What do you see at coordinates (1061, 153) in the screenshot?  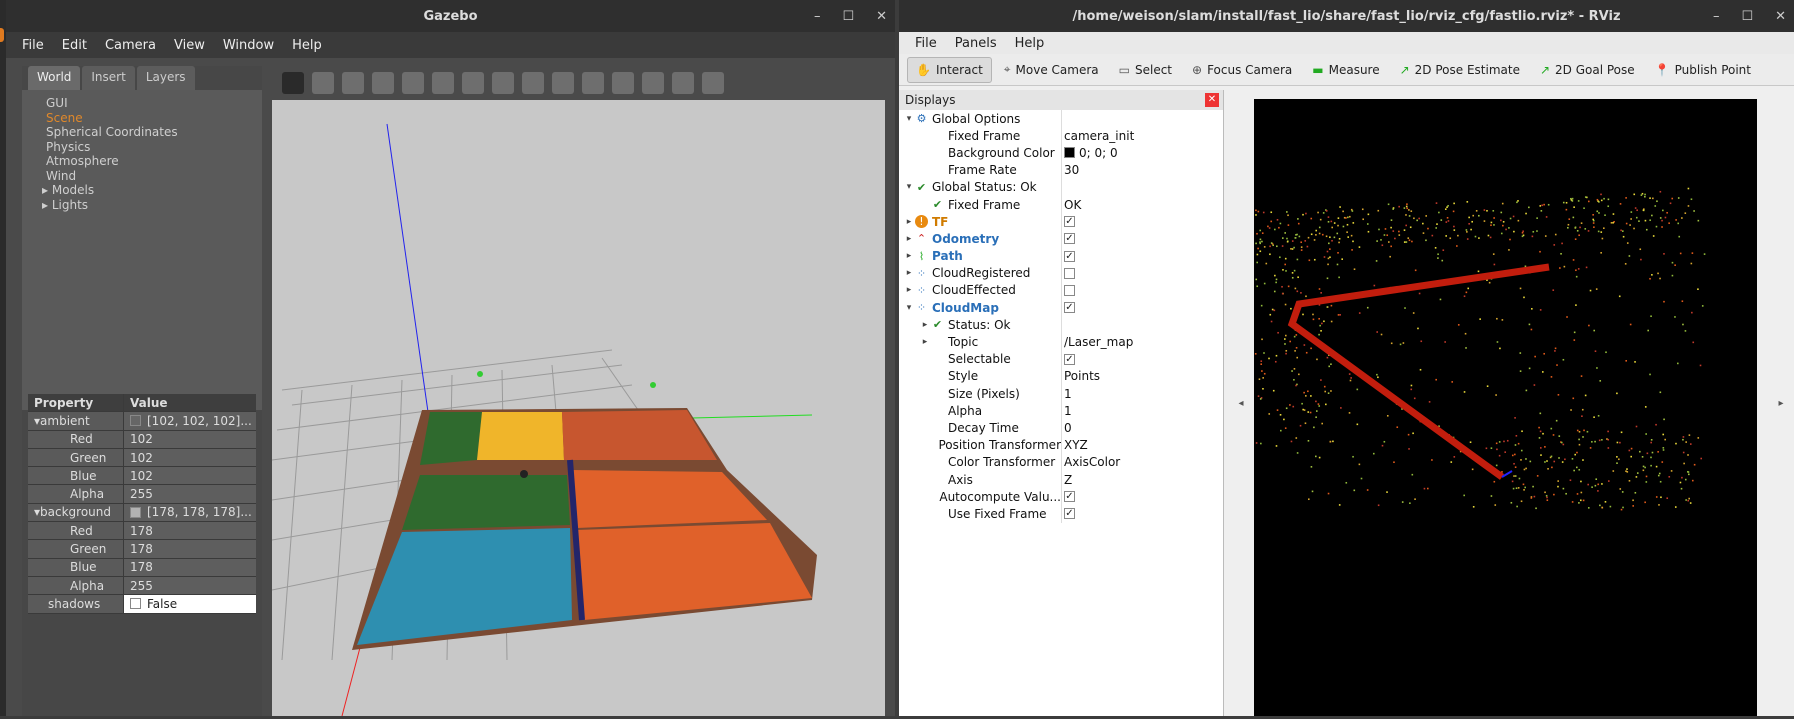 I see `display-row: Background Color 0; 0; 0` at bounding box center [1061, 153].